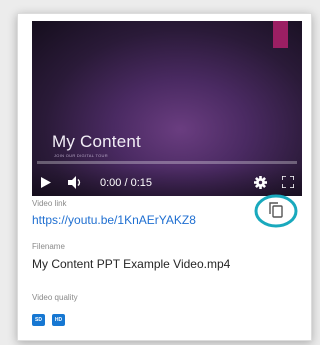  What do you see at coordinates (55, 297) in the screenshot?
I see `video-quality-label: Video quality` at bounding box center [55, 297].